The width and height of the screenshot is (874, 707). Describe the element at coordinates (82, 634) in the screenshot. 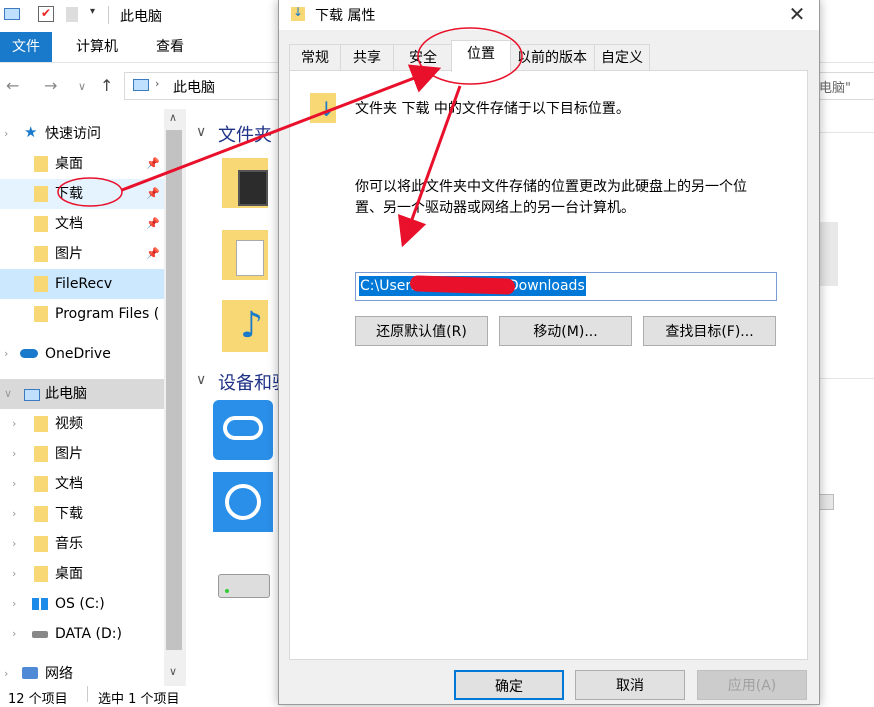

I see `nav-pc-drive-d: › DATA (D:)` at that location.